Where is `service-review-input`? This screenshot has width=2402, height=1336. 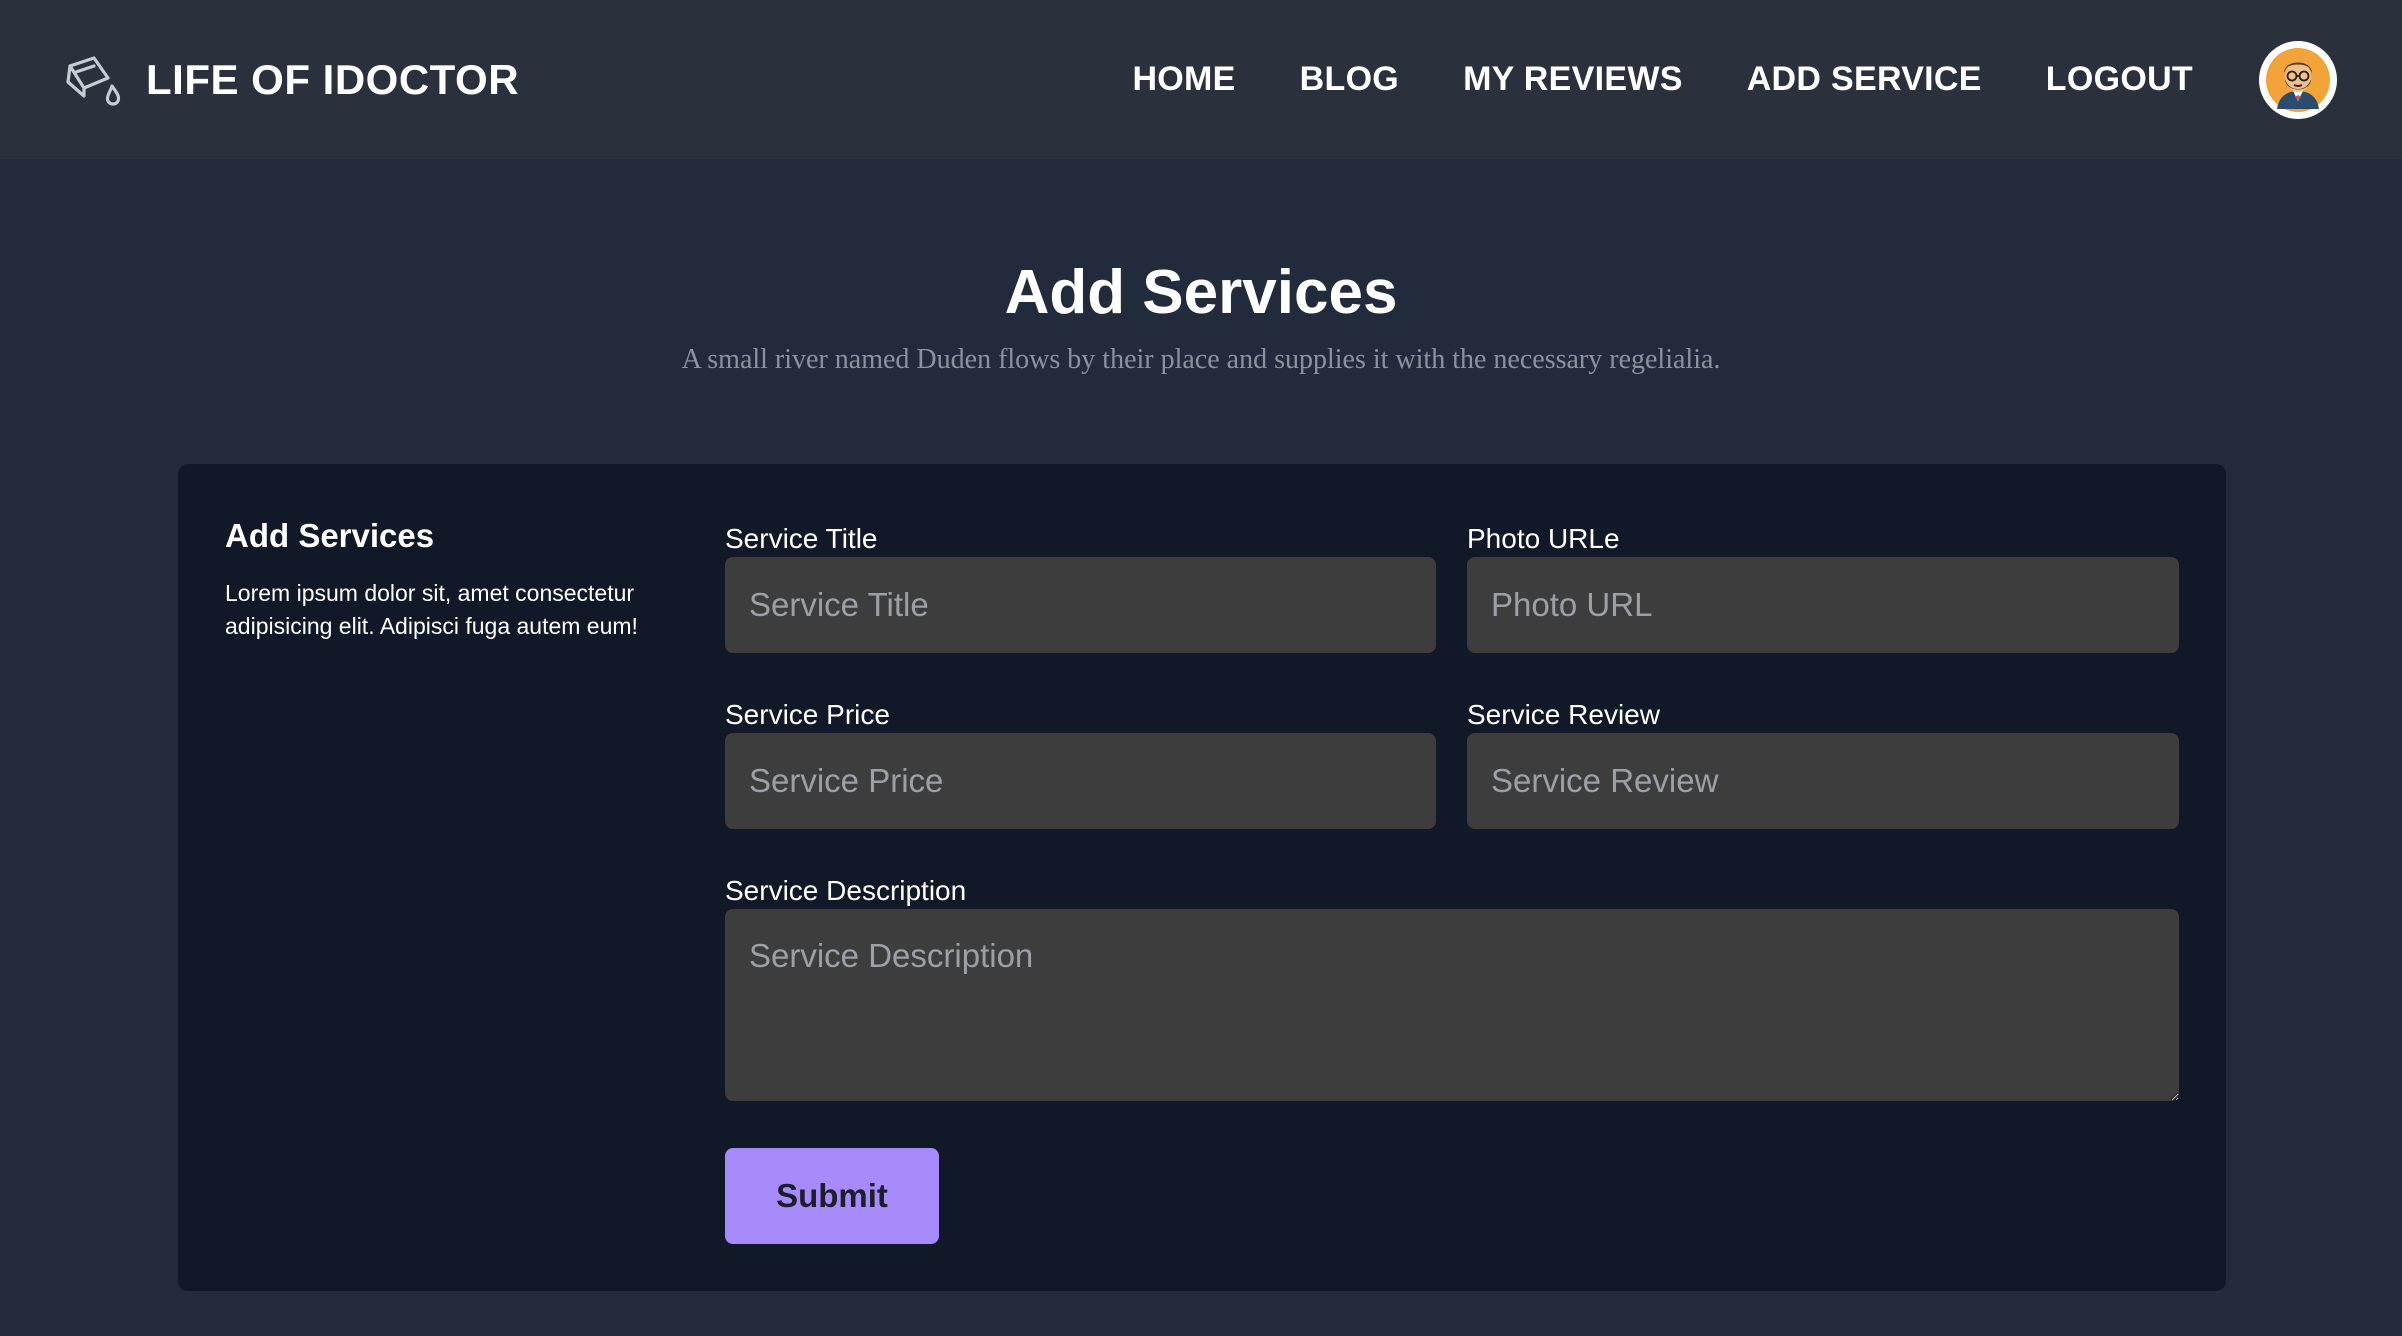
service-review-input is located at coordinates (1823, 781).